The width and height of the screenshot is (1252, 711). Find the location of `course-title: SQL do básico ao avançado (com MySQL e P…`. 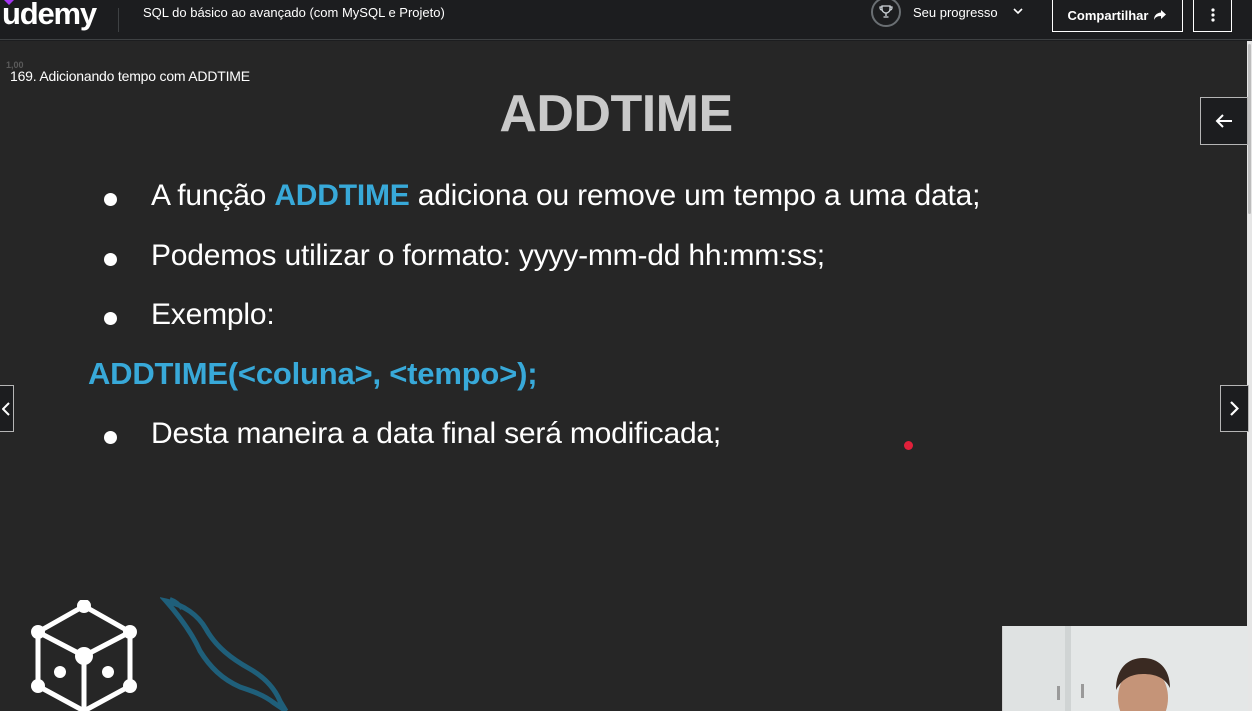

course-title: SQL do básico ao avançado (com MySQL e P… is located at coordinates (294, 12).